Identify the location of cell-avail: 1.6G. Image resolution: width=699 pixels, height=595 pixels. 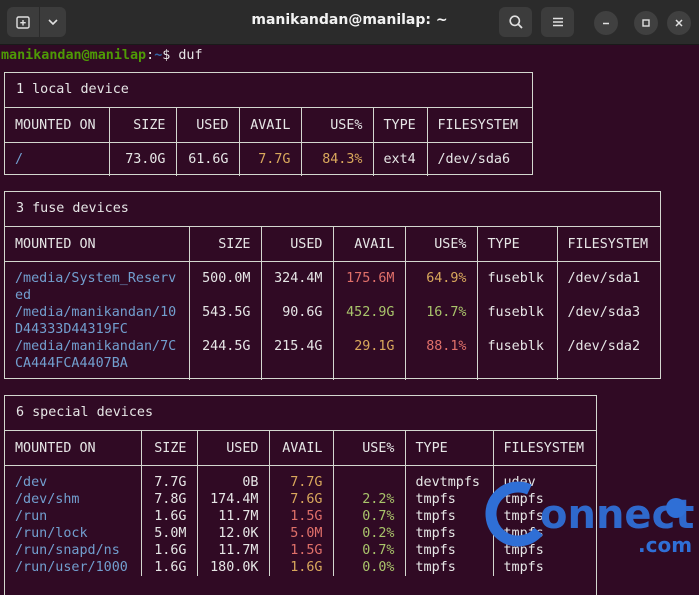
(301, 567).